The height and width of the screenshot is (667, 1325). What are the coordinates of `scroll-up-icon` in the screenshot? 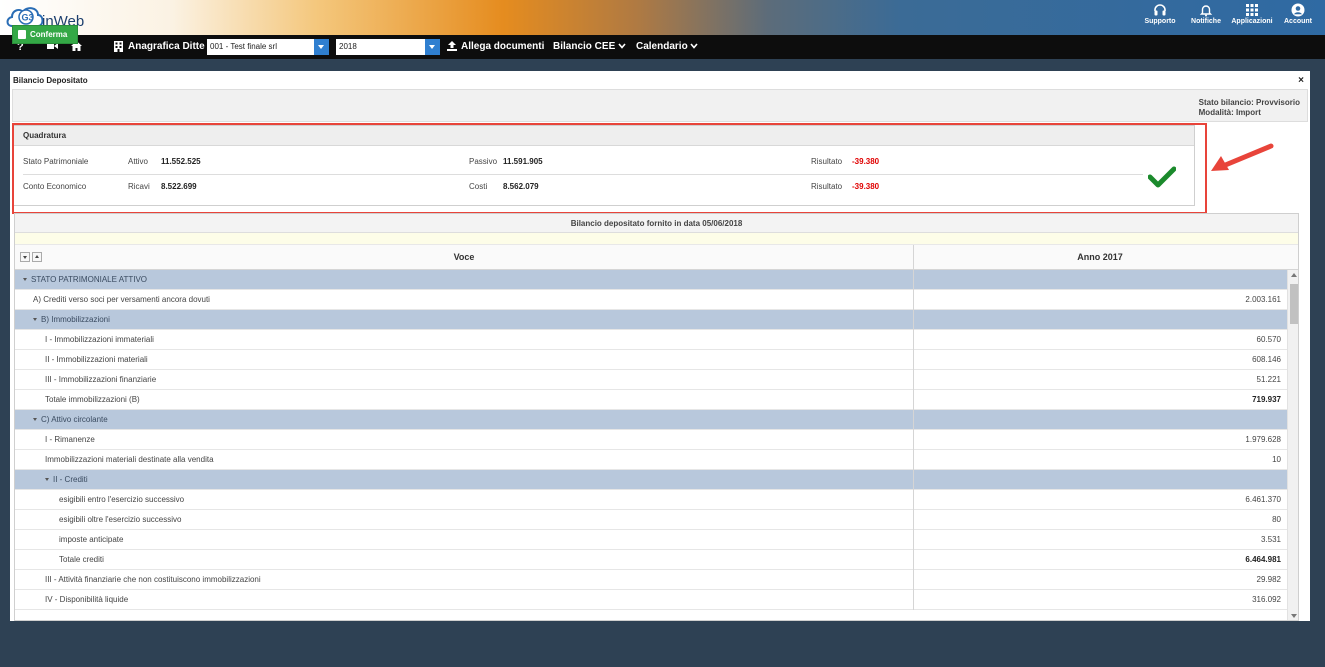 It's located at (1294, 275).